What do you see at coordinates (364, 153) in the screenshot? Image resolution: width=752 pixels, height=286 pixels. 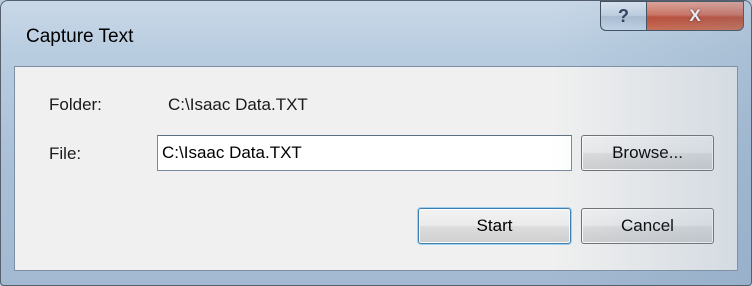 I see `file-path-input` at bounding box center [364, 153].